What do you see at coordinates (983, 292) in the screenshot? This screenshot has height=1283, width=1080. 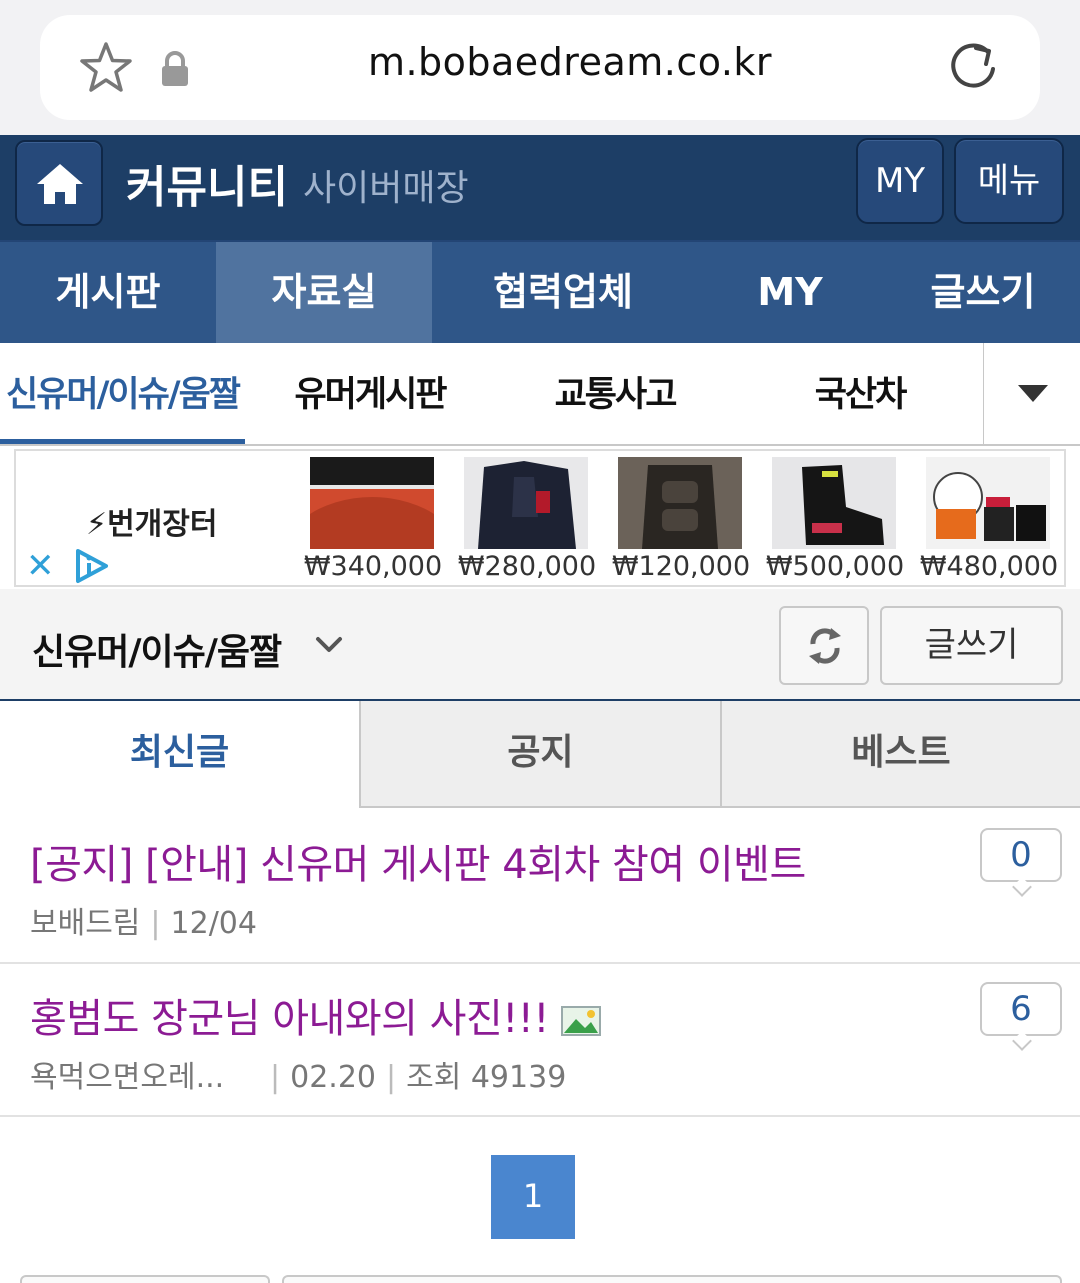 I see `nav-item-write: 글쓰기` at bounding box center [983, 292].